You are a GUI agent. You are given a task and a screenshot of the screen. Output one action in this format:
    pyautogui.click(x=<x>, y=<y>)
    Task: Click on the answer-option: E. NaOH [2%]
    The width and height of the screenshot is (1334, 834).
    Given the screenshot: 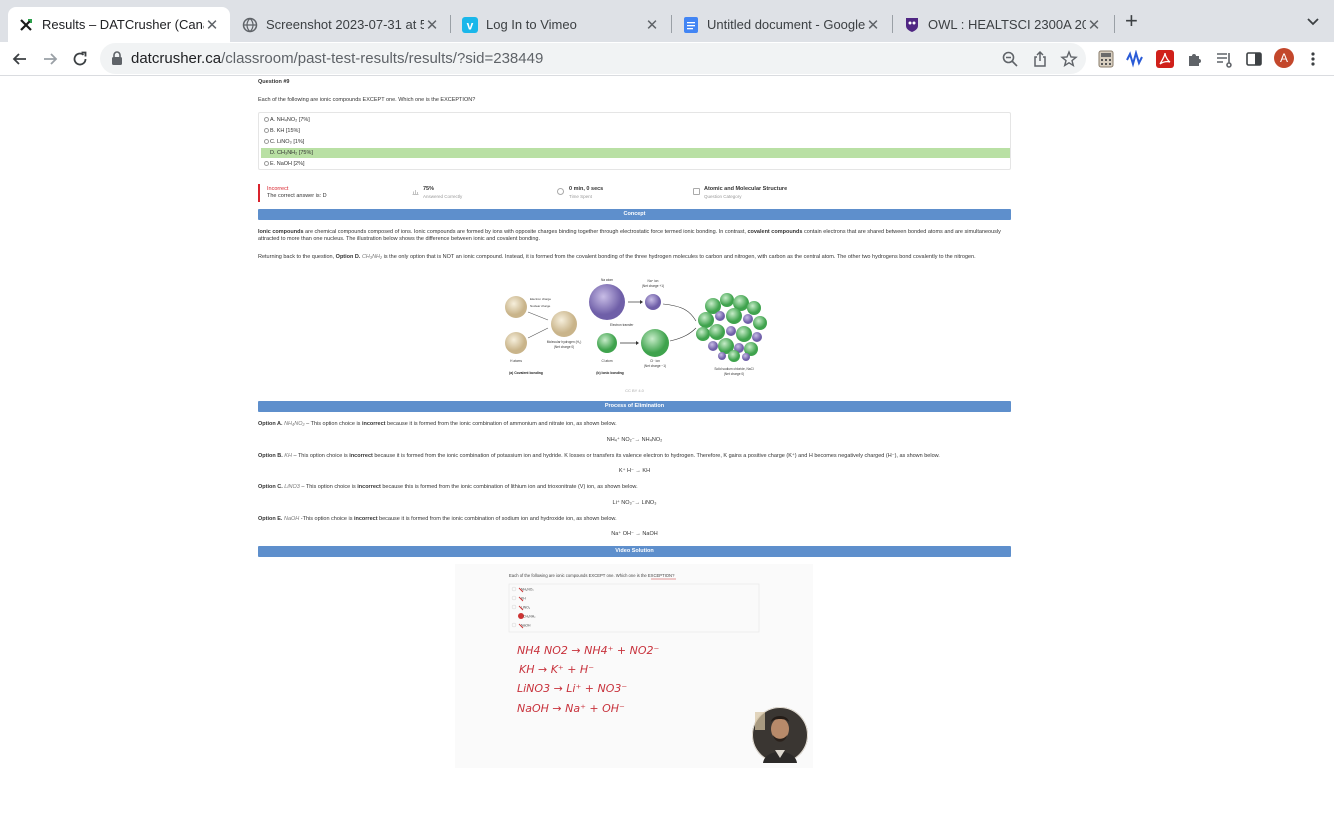 What is the action you would take?
    pyautogui.click(x=635, y=164)
    